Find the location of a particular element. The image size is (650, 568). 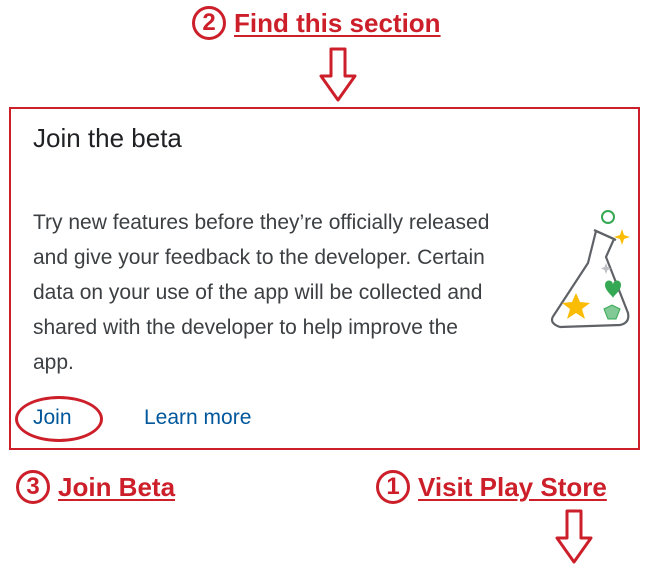

step-3-label: Join Beta is located at coordinates (117, 486).